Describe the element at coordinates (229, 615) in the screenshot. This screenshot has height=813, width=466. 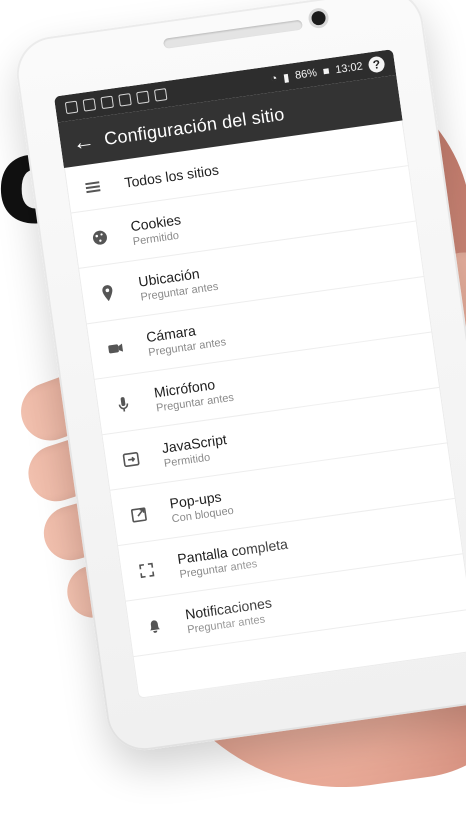
I see `settings-item-text: Notificaciones Preguntar antes` at that location.